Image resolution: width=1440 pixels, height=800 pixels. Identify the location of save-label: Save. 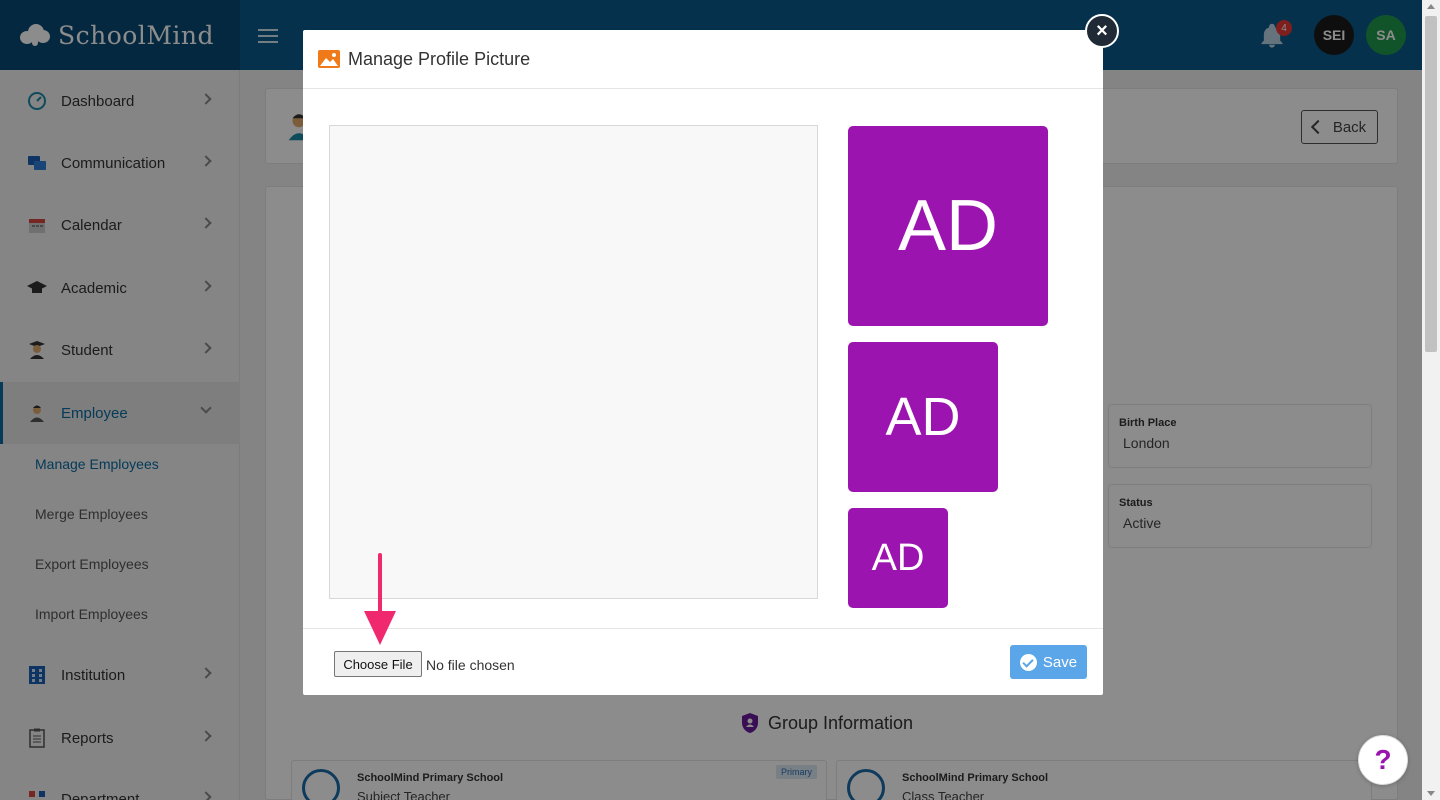
(1060, 662).